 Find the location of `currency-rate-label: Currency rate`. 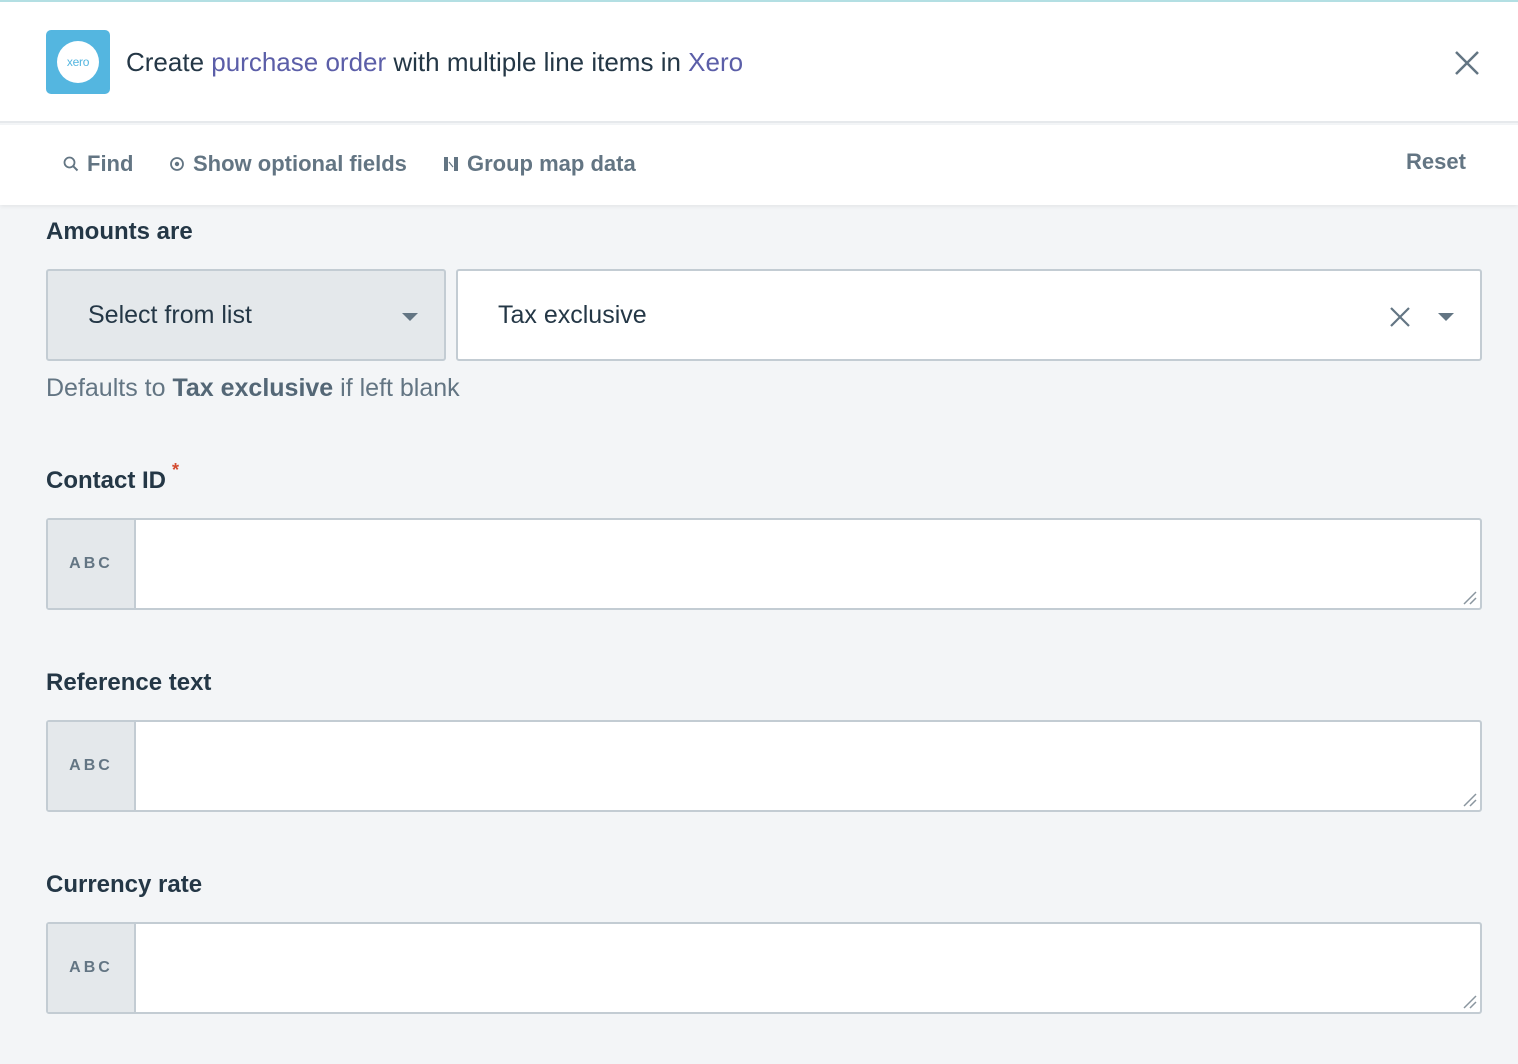

currency-rate-label: Currency rate is located at coordinates (124, 884).